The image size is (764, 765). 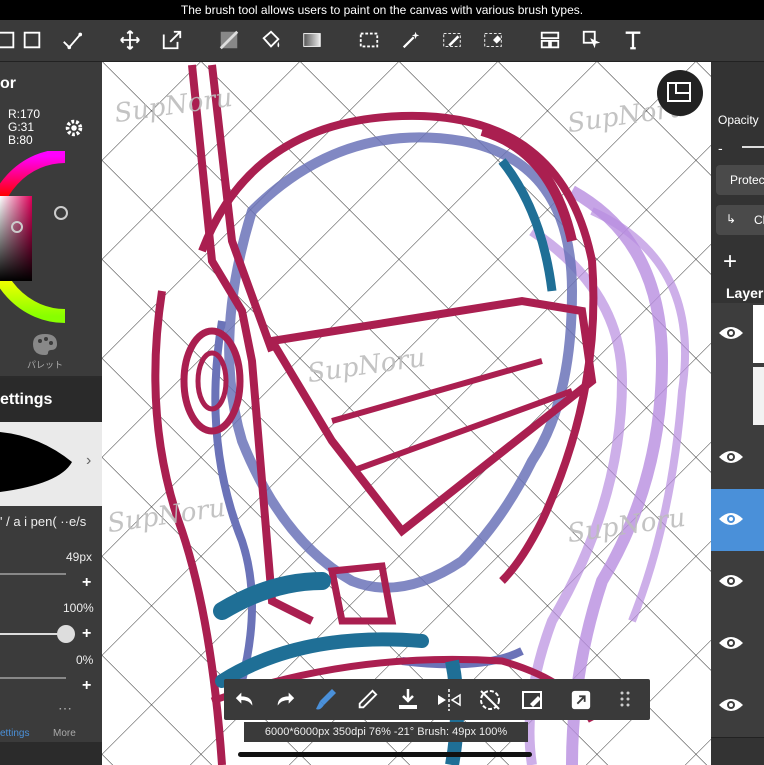 I want to click on size-plus-button: +, so click(x=86, y=583).